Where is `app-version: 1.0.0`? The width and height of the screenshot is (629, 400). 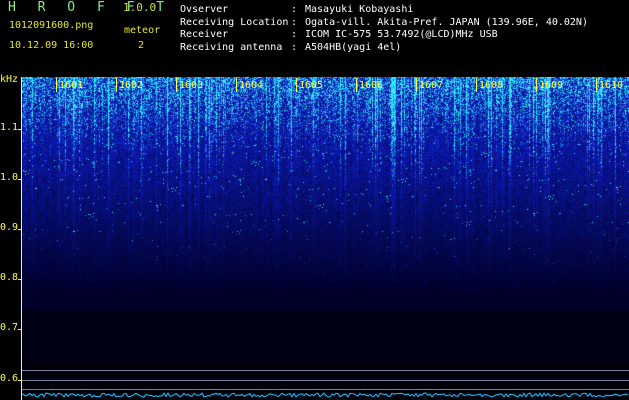 app-version: 1.0.0 is located at coordinates (140, 7).